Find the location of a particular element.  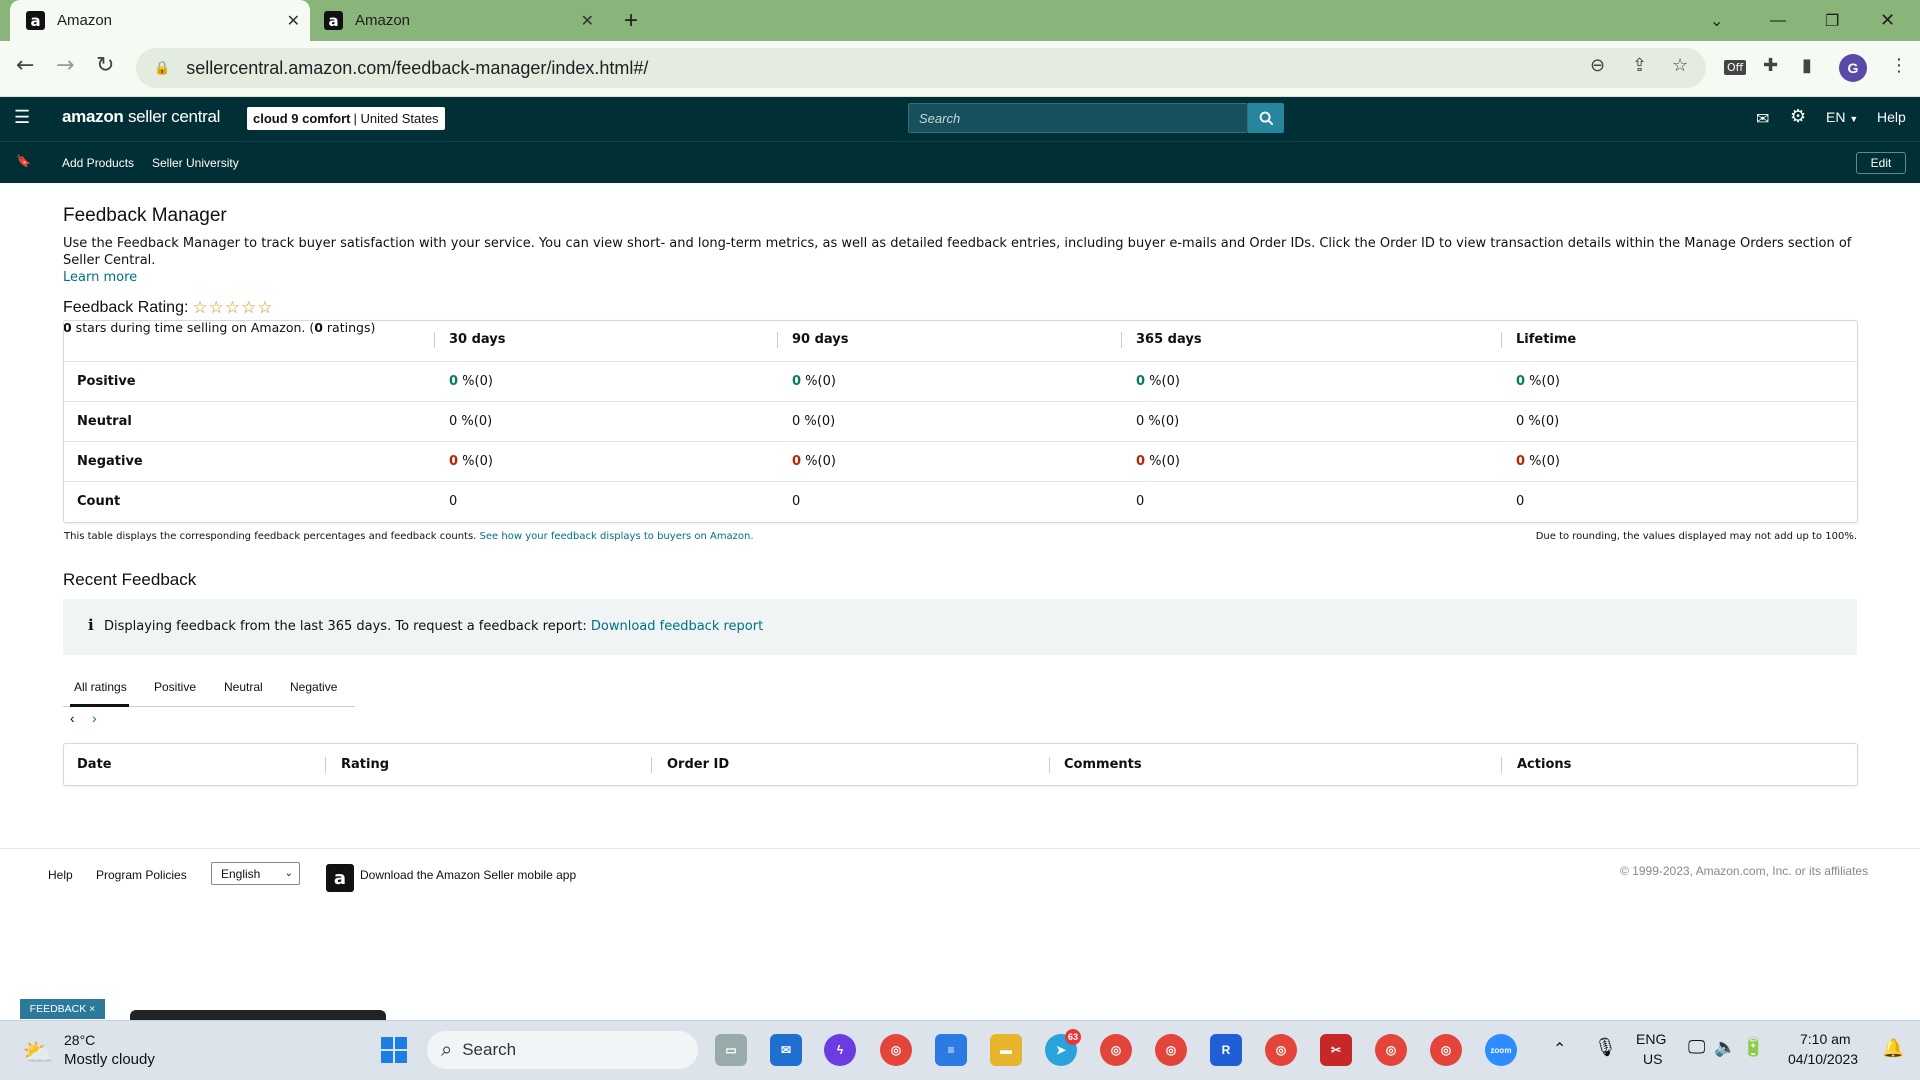

telegram-icon: ➤ 63 is located at coordinates (1063, 1047).